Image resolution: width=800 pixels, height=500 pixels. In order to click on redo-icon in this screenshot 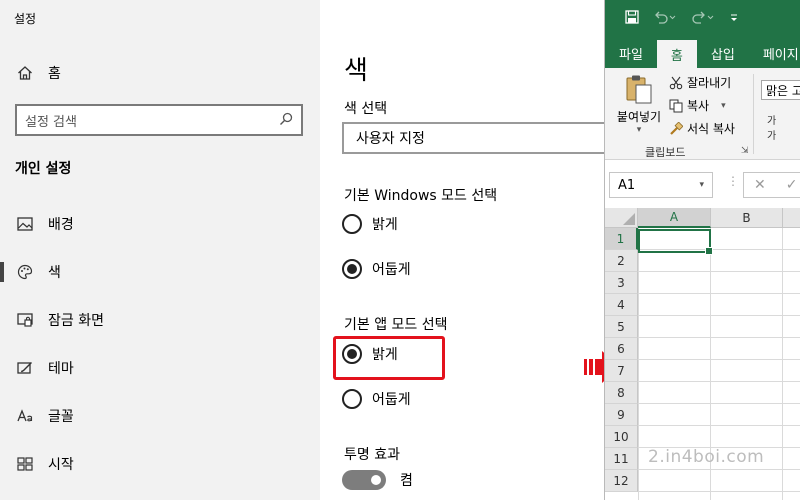, I will do `click(703, 19)`.